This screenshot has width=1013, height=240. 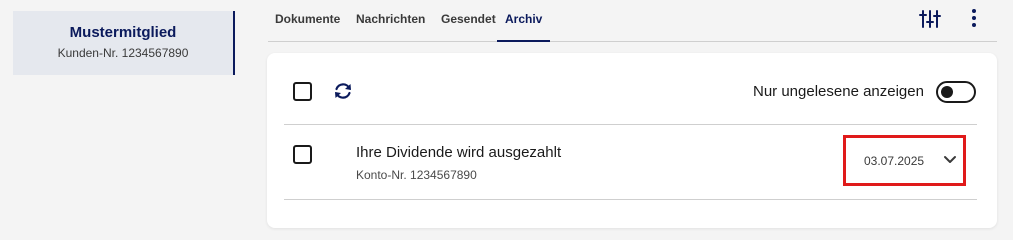 I want to click on customer-number: Kunden-Nr. 1234567890, so click(x=123, y=53).